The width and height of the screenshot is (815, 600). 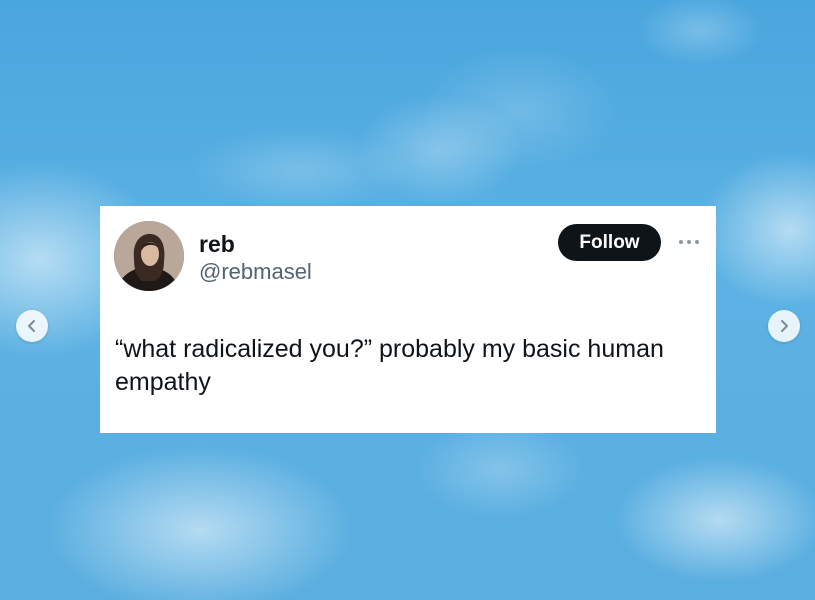 I want to click on chevron-right-icon, so click(x=784, y=326).